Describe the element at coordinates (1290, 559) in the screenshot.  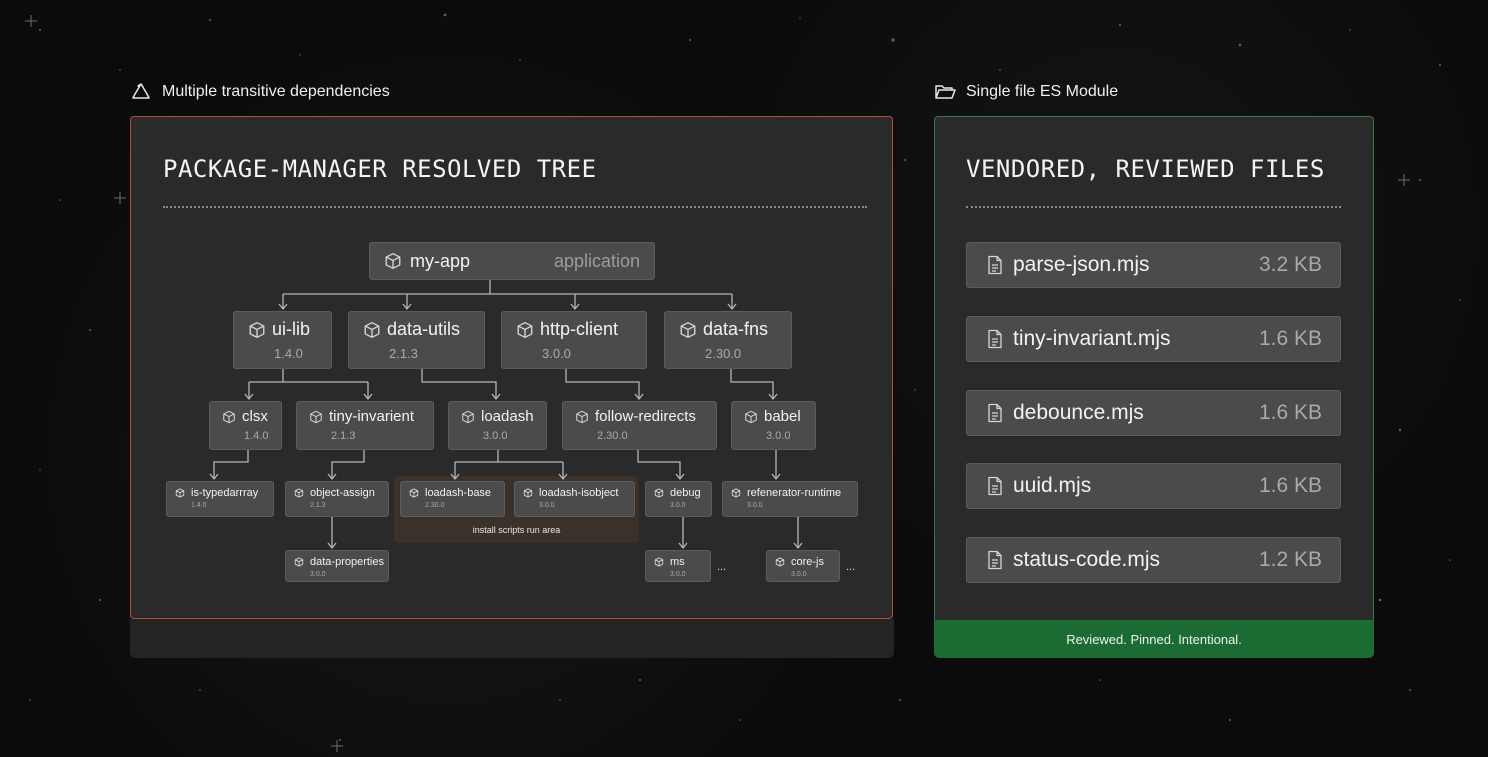
I see `file-size: 1.2 KB` at that location.